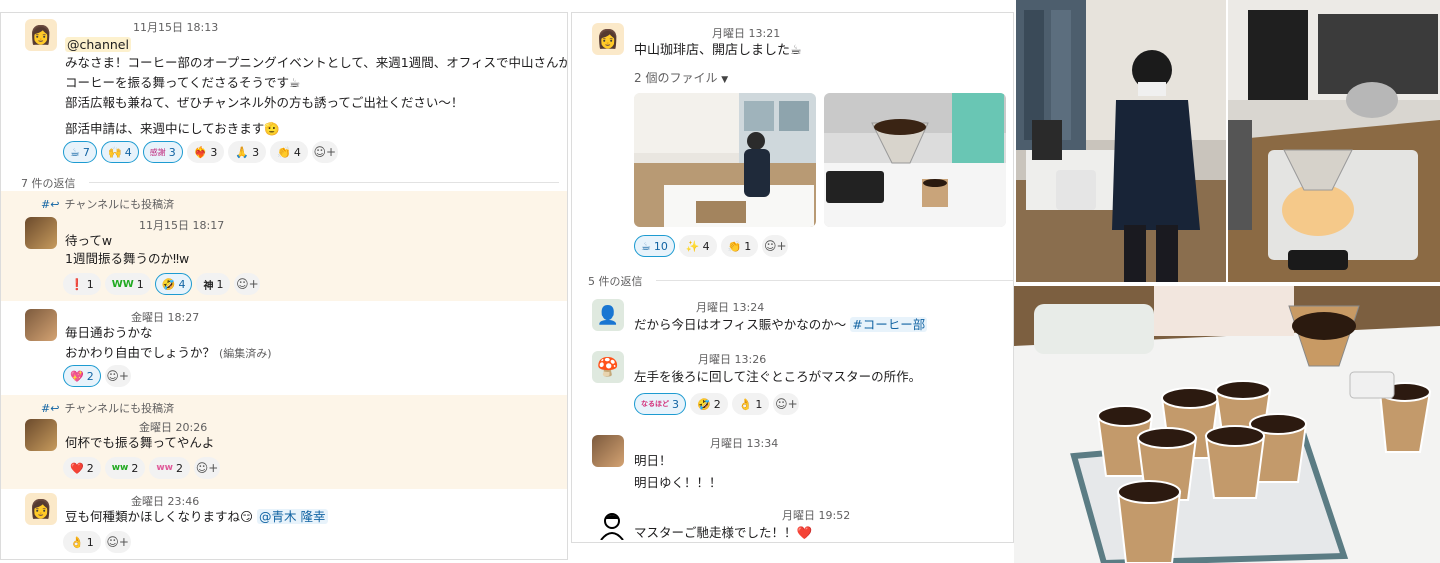 The width and height of the screenshot is (1440, 563). I want to click on photo-drip-setup, so click(1334, 141).